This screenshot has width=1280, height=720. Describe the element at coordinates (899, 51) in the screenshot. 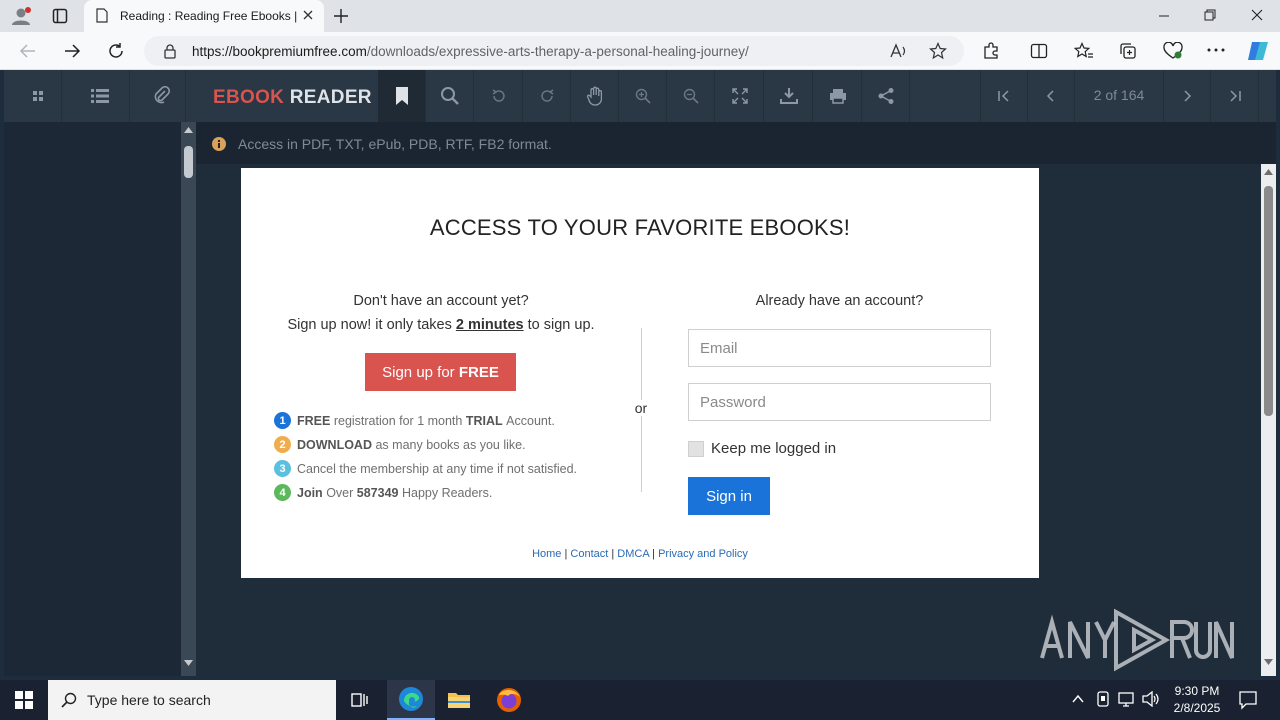

I see `read-aloud-icon` at that location.